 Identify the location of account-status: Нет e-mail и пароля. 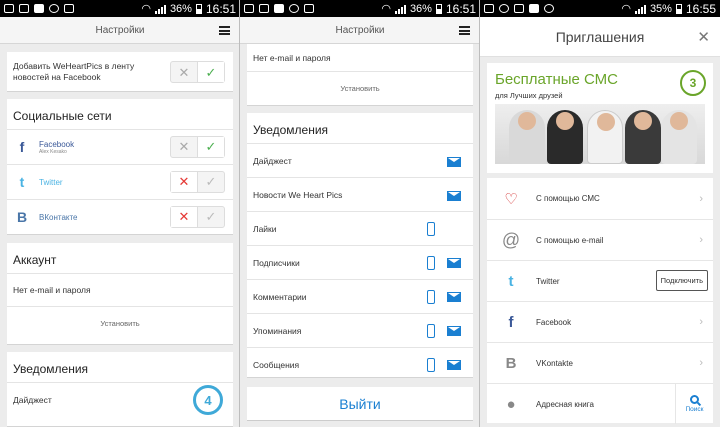
(360, 57).